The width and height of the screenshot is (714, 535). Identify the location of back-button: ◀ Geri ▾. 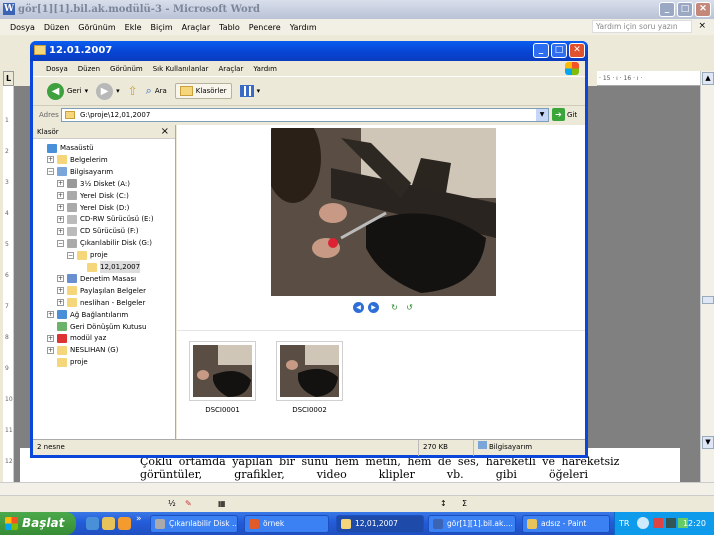
(68, 91).